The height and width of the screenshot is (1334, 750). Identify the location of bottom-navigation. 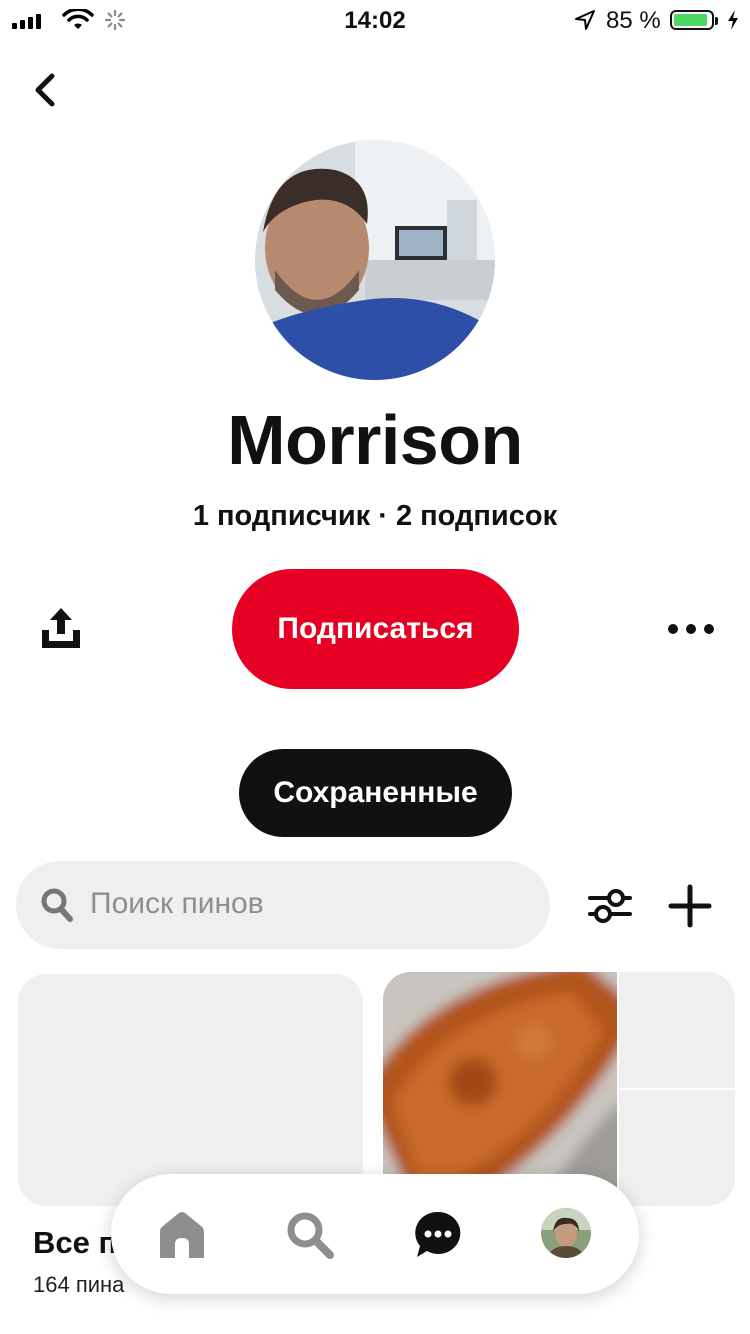
(375, 1234).